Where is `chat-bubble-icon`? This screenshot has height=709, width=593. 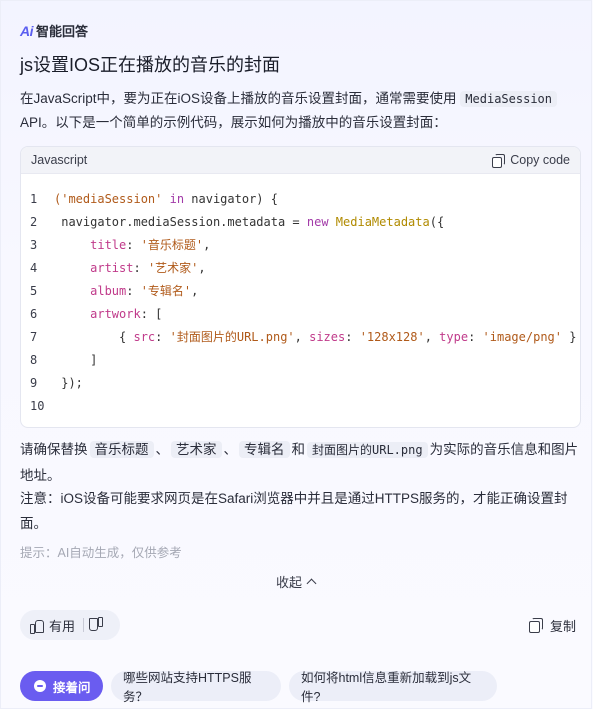 chat-bubble-icon is located at coordinates (40, 686).